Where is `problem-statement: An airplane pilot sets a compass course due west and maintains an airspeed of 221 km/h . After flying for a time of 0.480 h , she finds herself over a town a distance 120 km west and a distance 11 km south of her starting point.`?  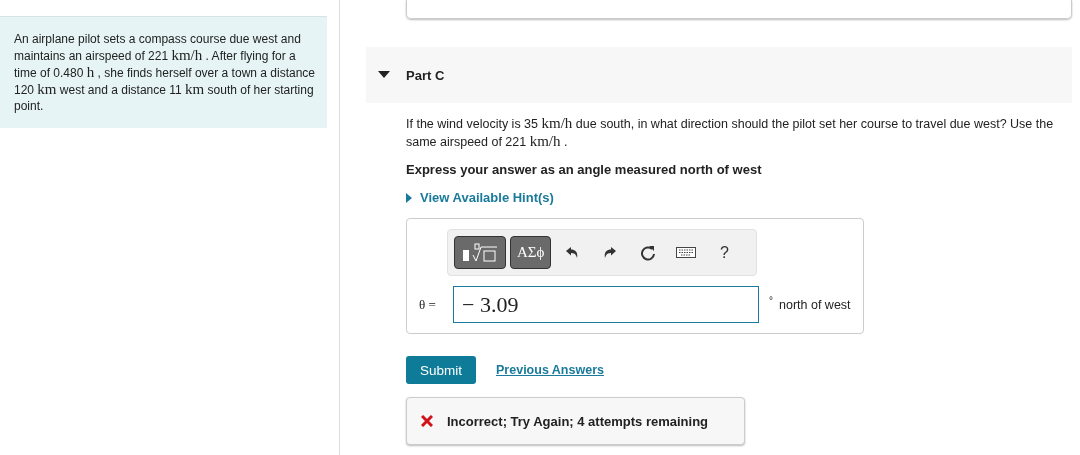
problem-statement: An airplane pilot sets a compass course due west and maintains an airspeed of 221 km/h . After flying for a time of 0.480 h , she finds herself over a town a distance 120 km west and a distance 11 km south of her starting point. is located at coordinates (163, 72).